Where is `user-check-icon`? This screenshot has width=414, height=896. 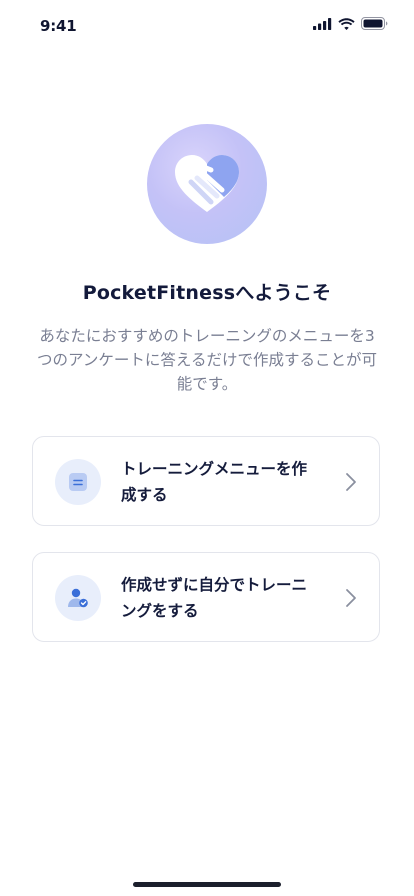
user-check-icon is located at coordinates (78, 598).